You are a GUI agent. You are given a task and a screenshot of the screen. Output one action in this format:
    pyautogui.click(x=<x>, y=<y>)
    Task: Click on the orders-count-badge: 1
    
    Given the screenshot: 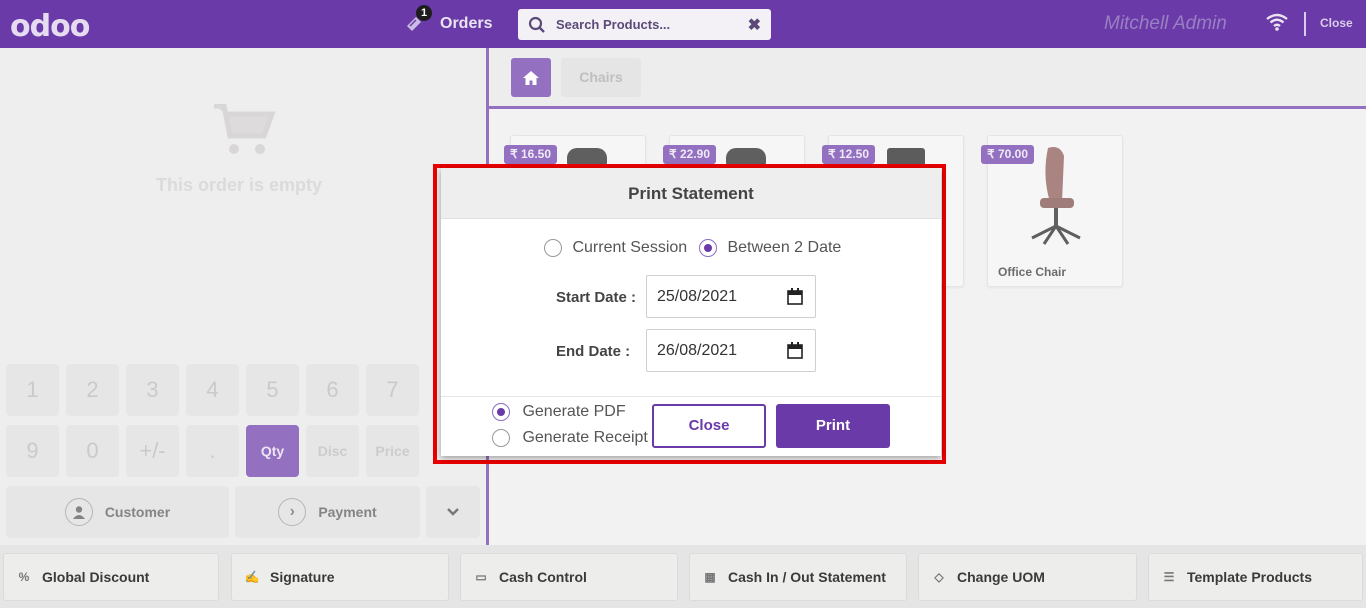 What is the action you would take?
    pyautogui.click(x=424, y=13)
    